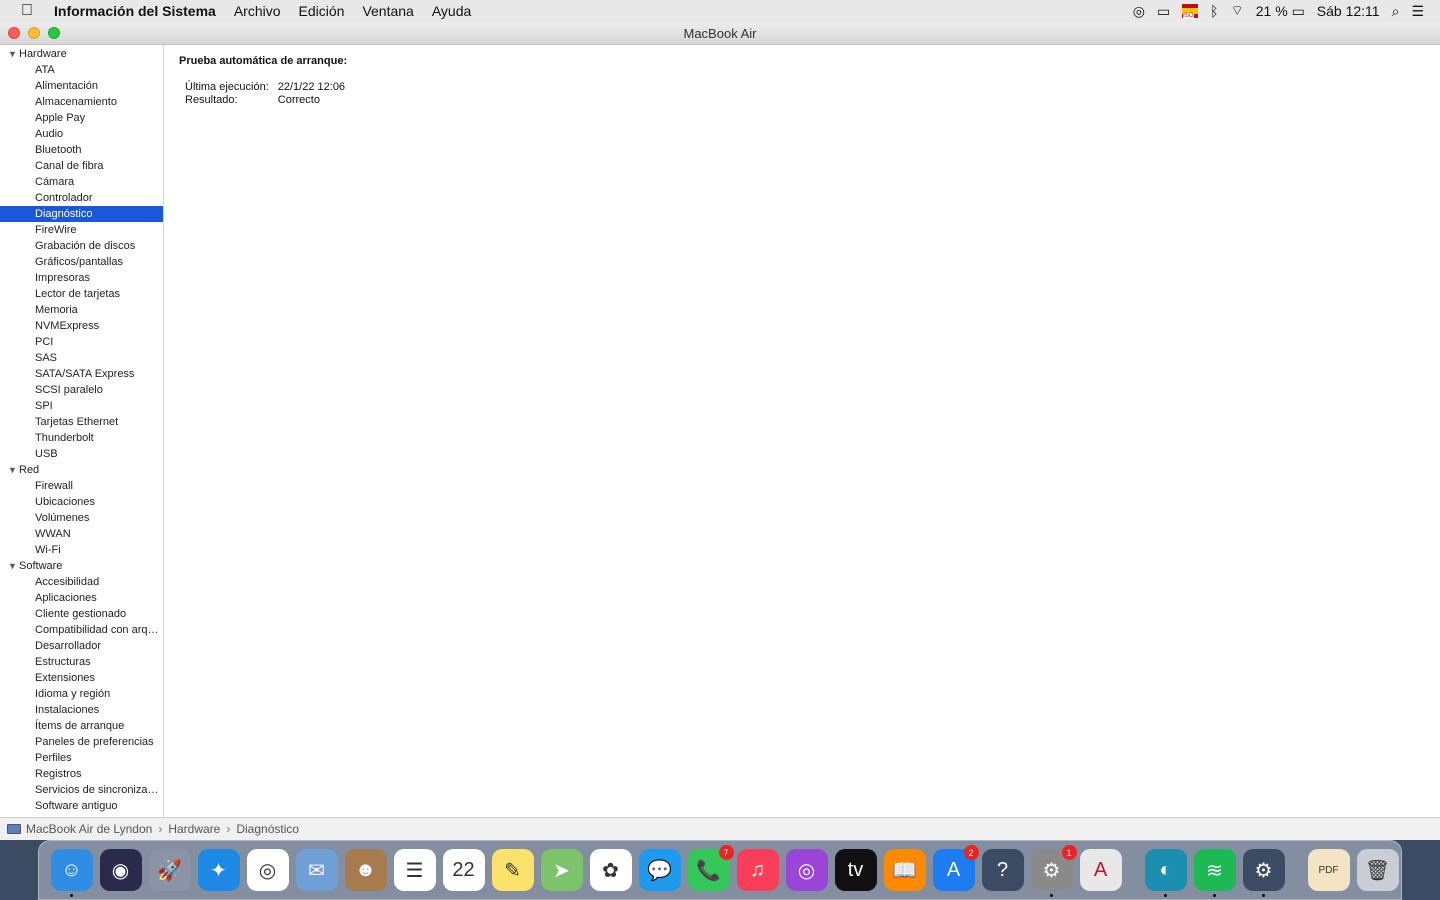  What do you see at coordinates (81, 550) in the screenshot?
I see `sidebar-item: Wi-Fi` at bounding box center [81, 550].